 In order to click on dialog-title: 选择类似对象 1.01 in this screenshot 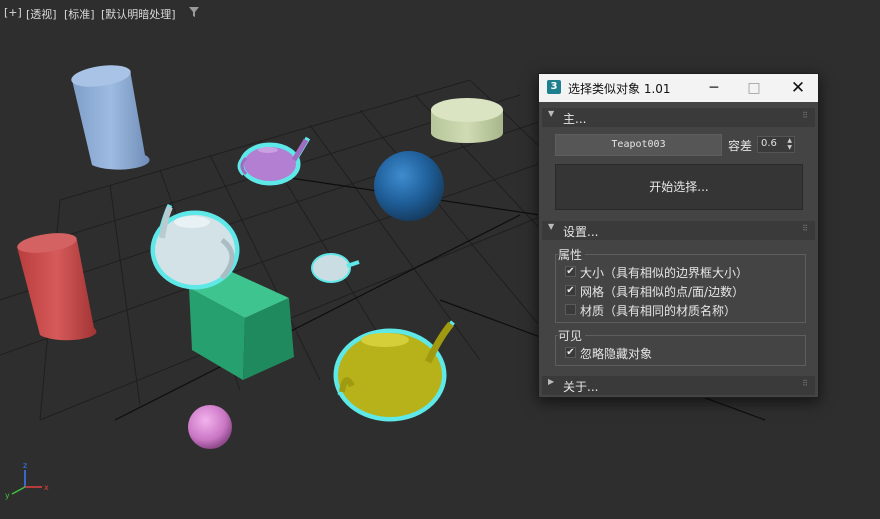, I will do `click(619, 89)`.